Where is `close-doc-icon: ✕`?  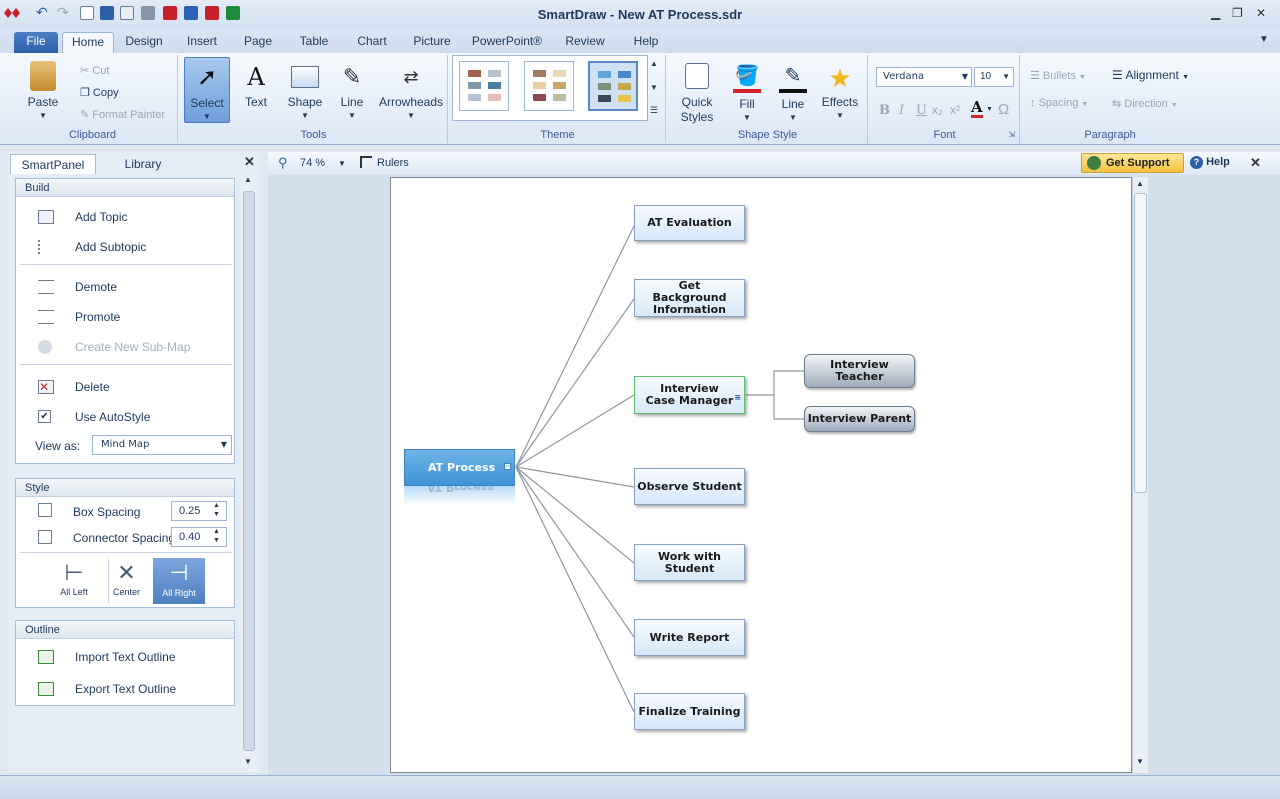 close-doc-icon: ✕ is located at coordinates (1255, 163).